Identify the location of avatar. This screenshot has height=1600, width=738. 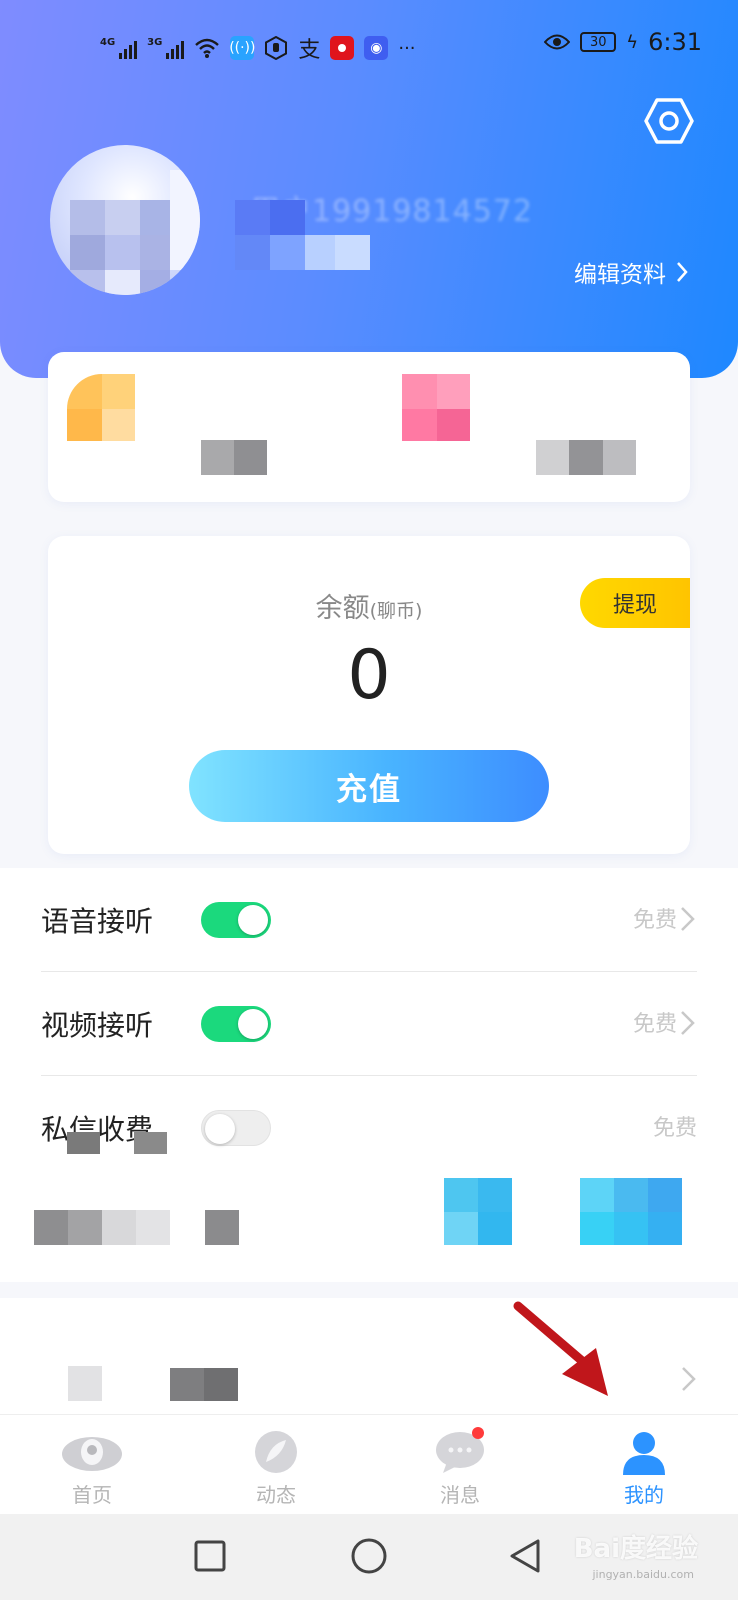
(125, 220).